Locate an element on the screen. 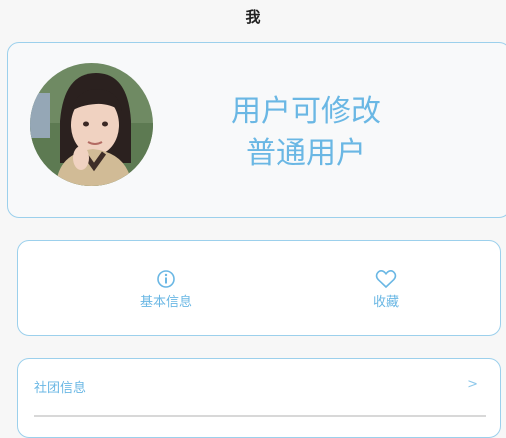  favorites-label: 收藏 is located at coordinates (385, 302).